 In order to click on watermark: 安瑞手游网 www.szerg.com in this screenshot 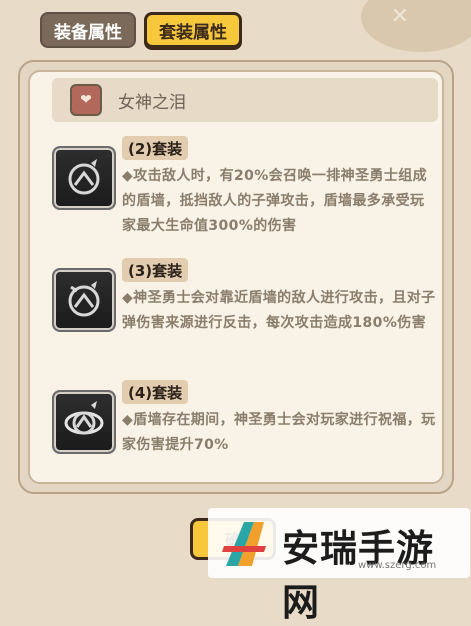, I will do `click(339, 566)`.